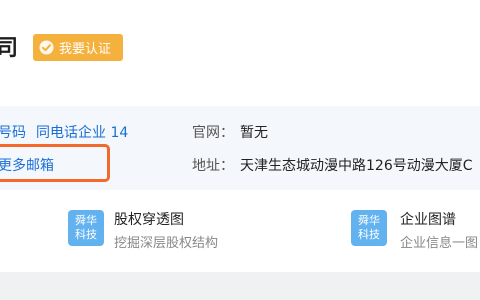  I want to click on company-name: 司, so click(10, 48).